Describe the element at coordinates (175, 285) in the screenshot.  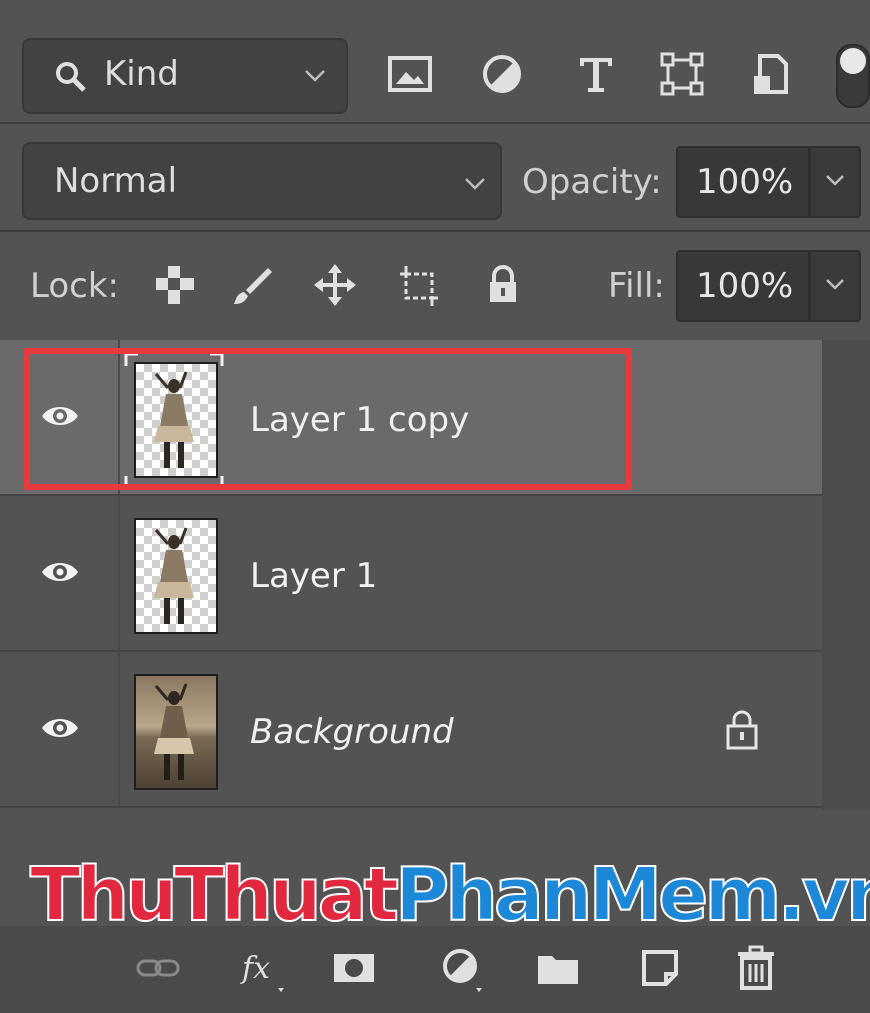
I see `lock-transparent-pixels-icon` at that location.